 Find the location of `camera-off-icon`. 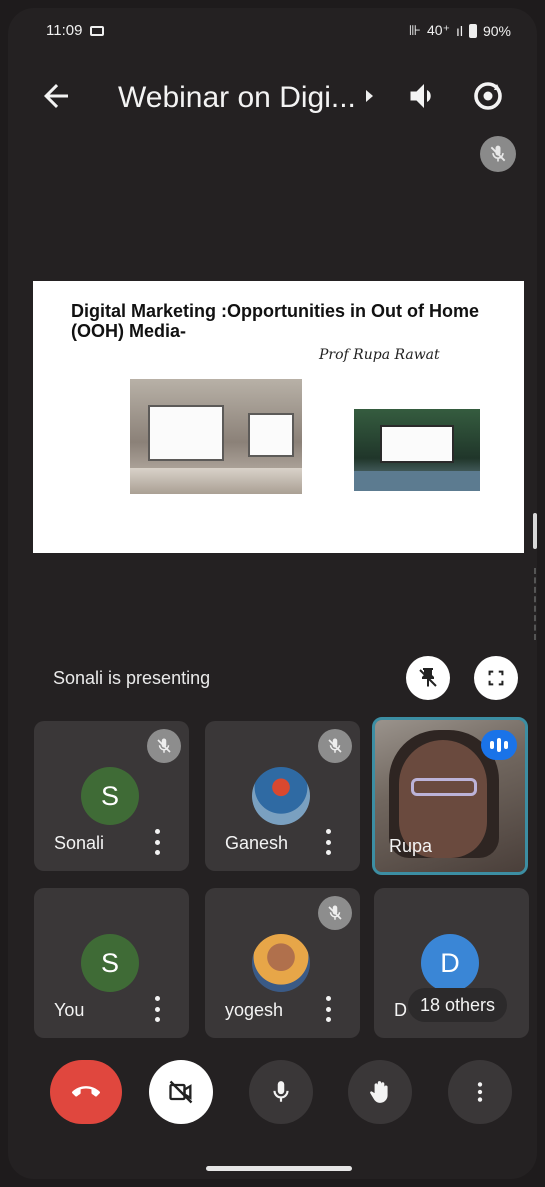

camera-off-icon is located at coordinates (181, 1092).